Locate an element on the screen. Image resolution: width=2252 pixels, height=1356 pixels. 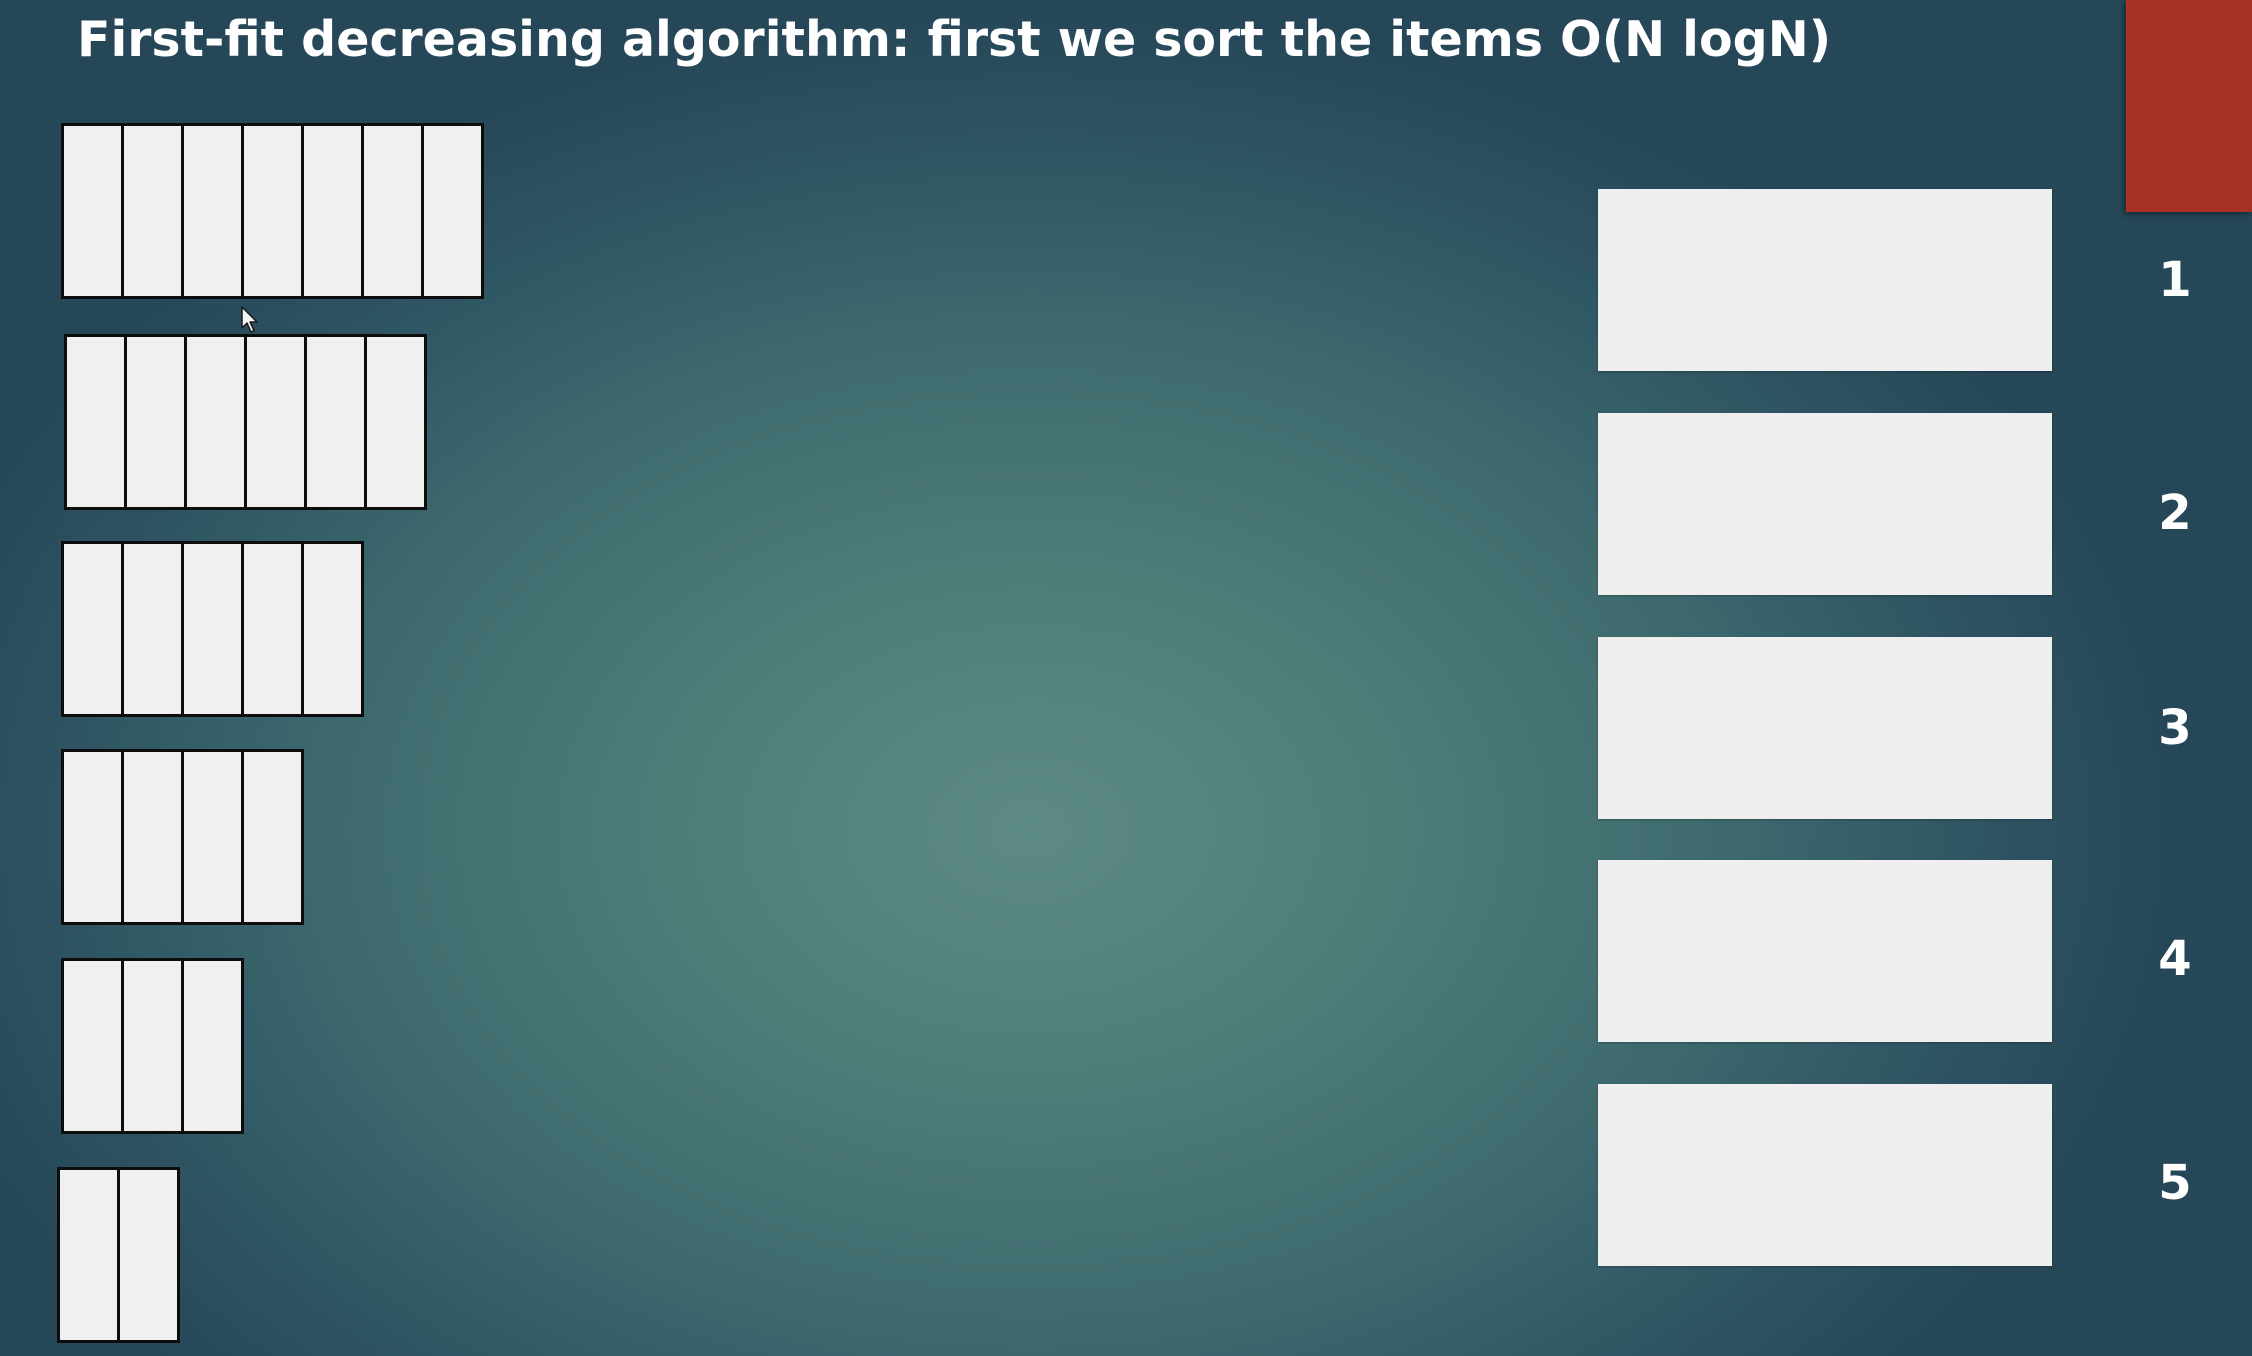
bin-3-label: 3 is located at coordinates (2175, 728).